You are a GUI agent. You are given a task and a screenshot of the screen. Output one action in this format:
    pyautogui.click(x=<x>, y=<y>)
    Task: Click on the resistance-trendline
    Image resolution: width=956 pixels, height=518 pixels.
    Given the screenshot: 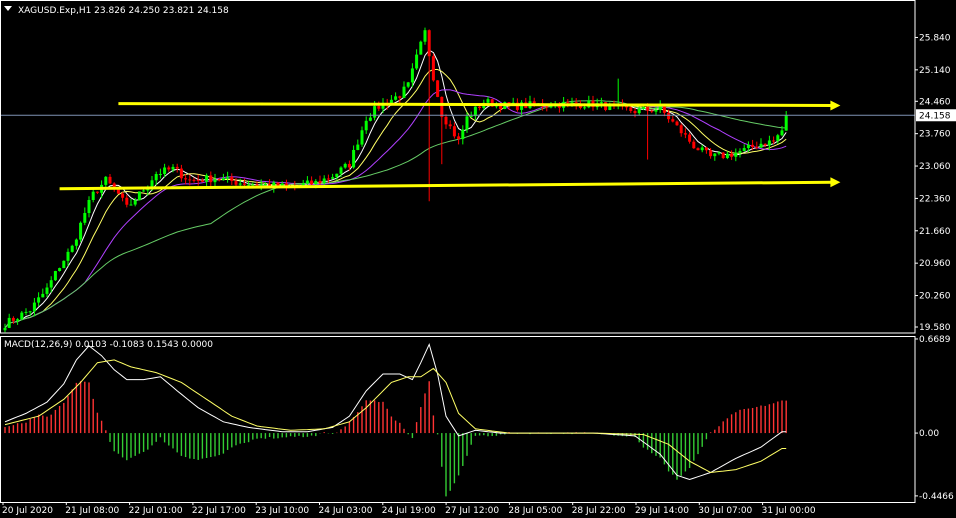 What is the action you would take?
    pyautogui.click(x=475, y=104)
    